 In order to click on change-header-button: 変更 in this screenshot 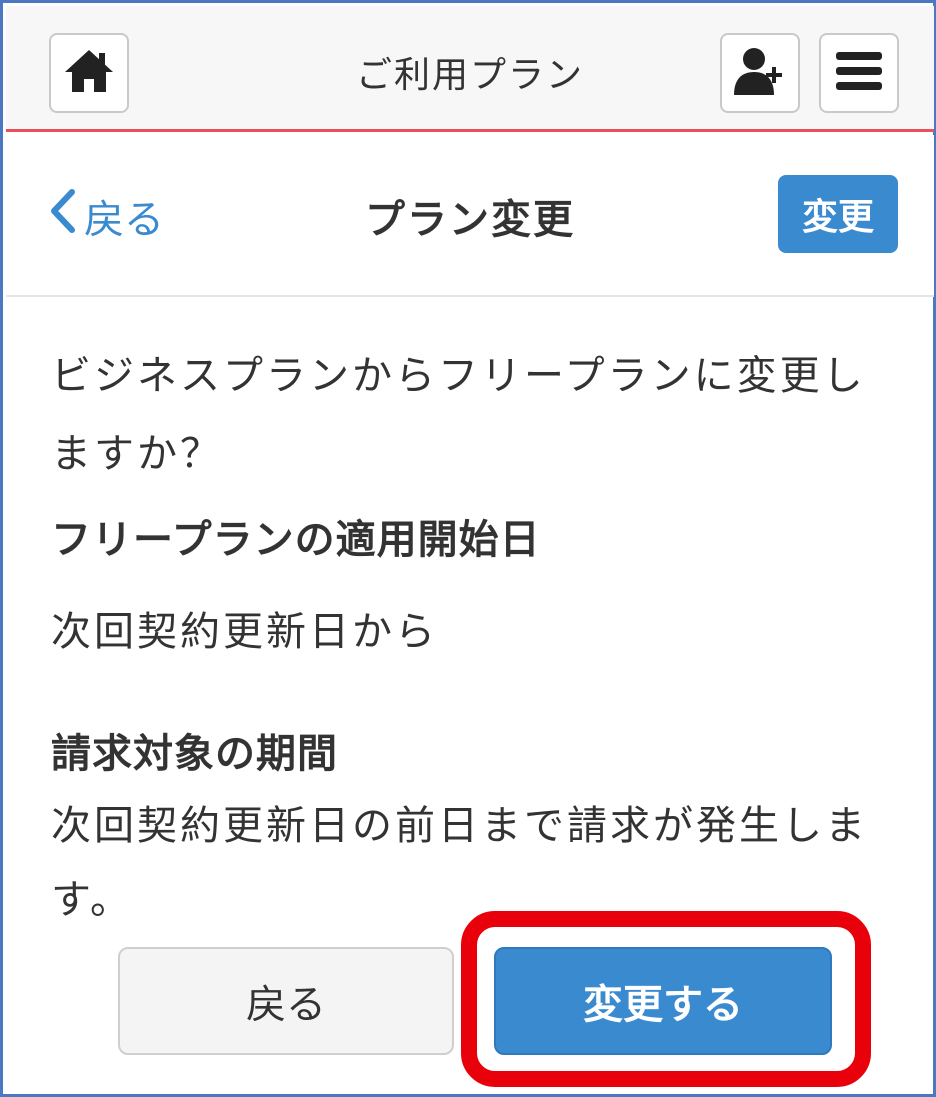, I will do `click(838, 214)`.